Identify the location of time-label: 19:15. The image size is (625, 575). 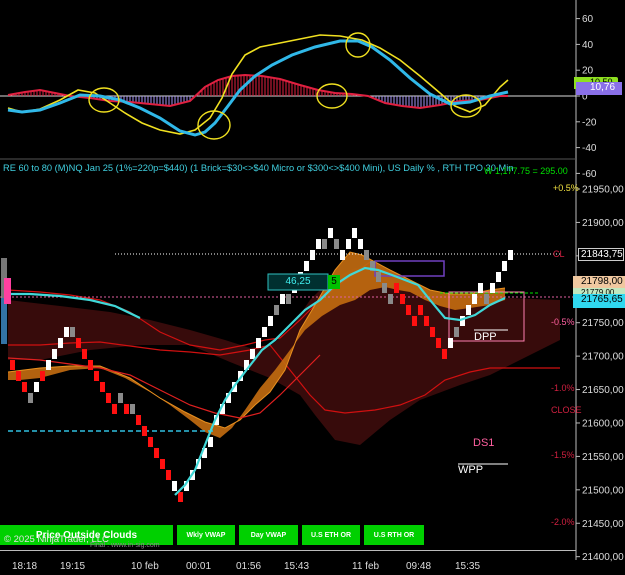
(73, 566).